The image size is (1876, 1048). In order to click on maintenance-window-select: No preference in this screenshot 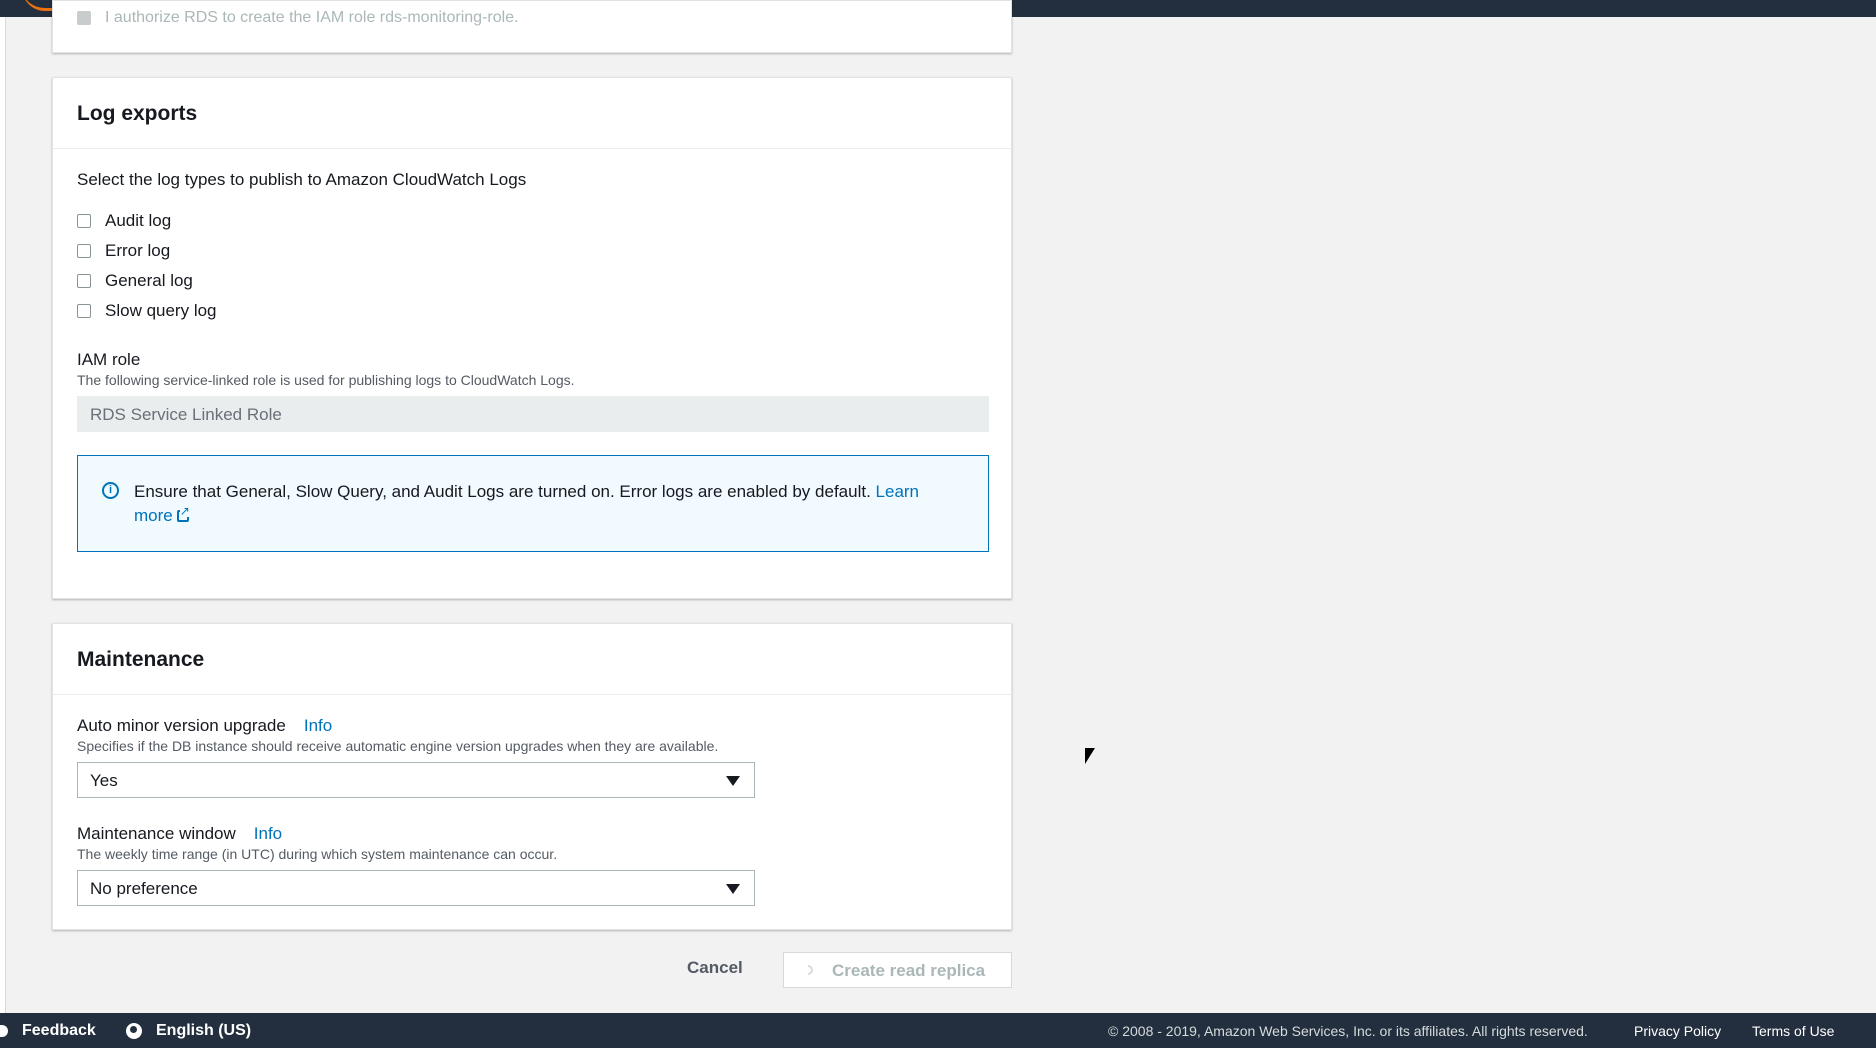, I will do `click(416, 888)`.